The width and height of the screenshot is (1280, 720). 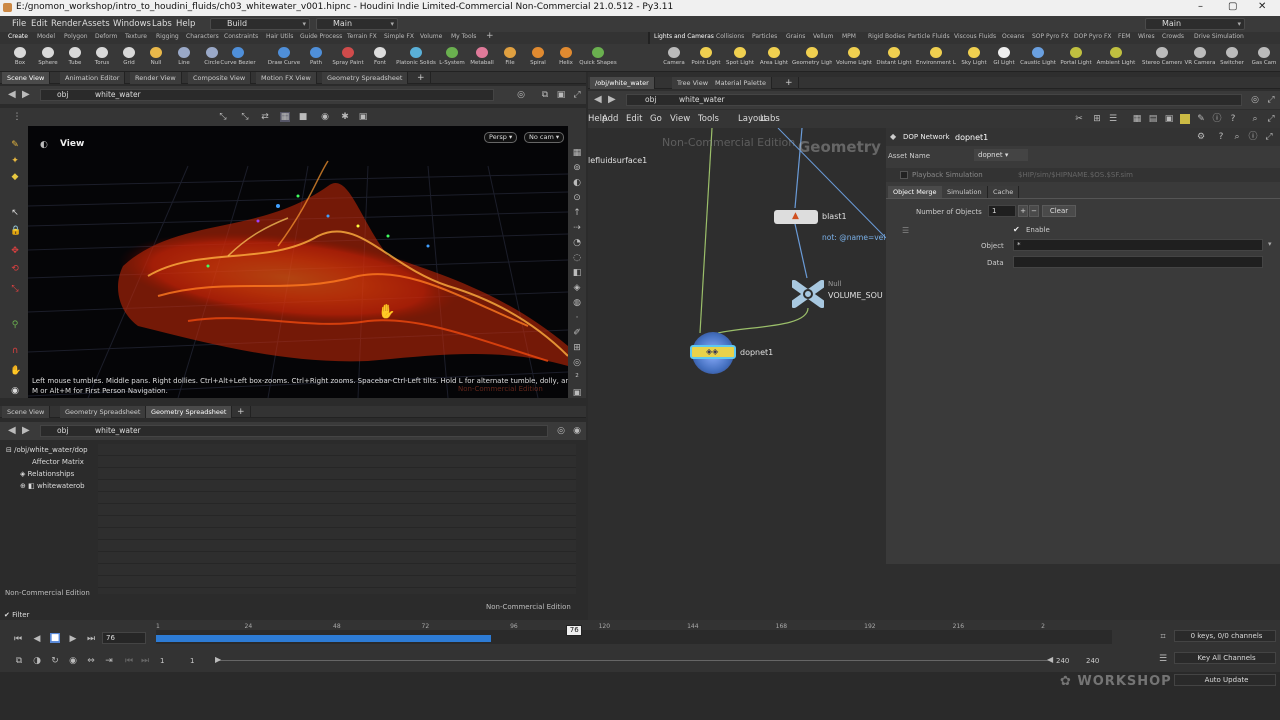 What do you see at coordinates (1262, 59) in the screenshot?
I see `tool-gas-cam: Gas Cam` at bounding box center [1262, 59].